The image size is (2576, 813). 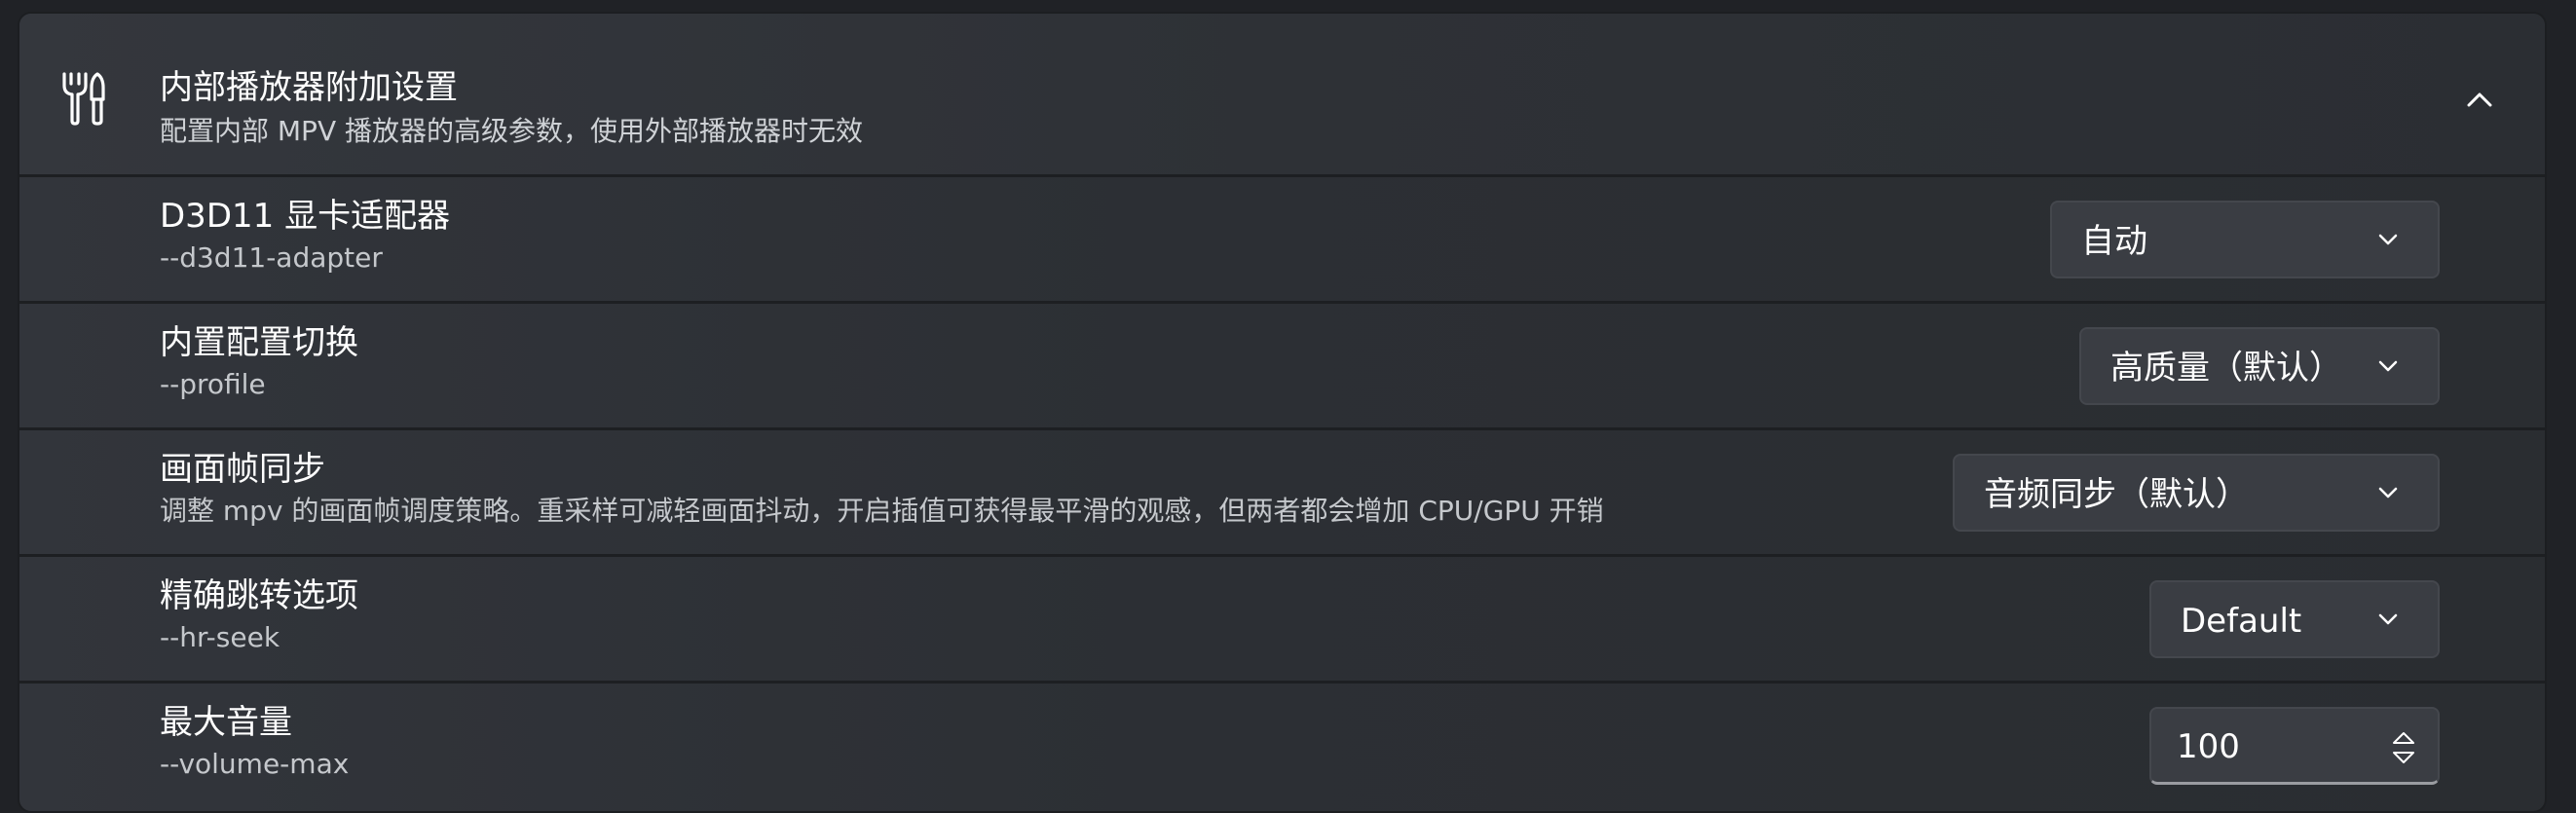 What do you see at coordinates (220, 637) in the screenshot?
I see `setting-subtitle: --hr-seek` at bounding box center [220, 637].